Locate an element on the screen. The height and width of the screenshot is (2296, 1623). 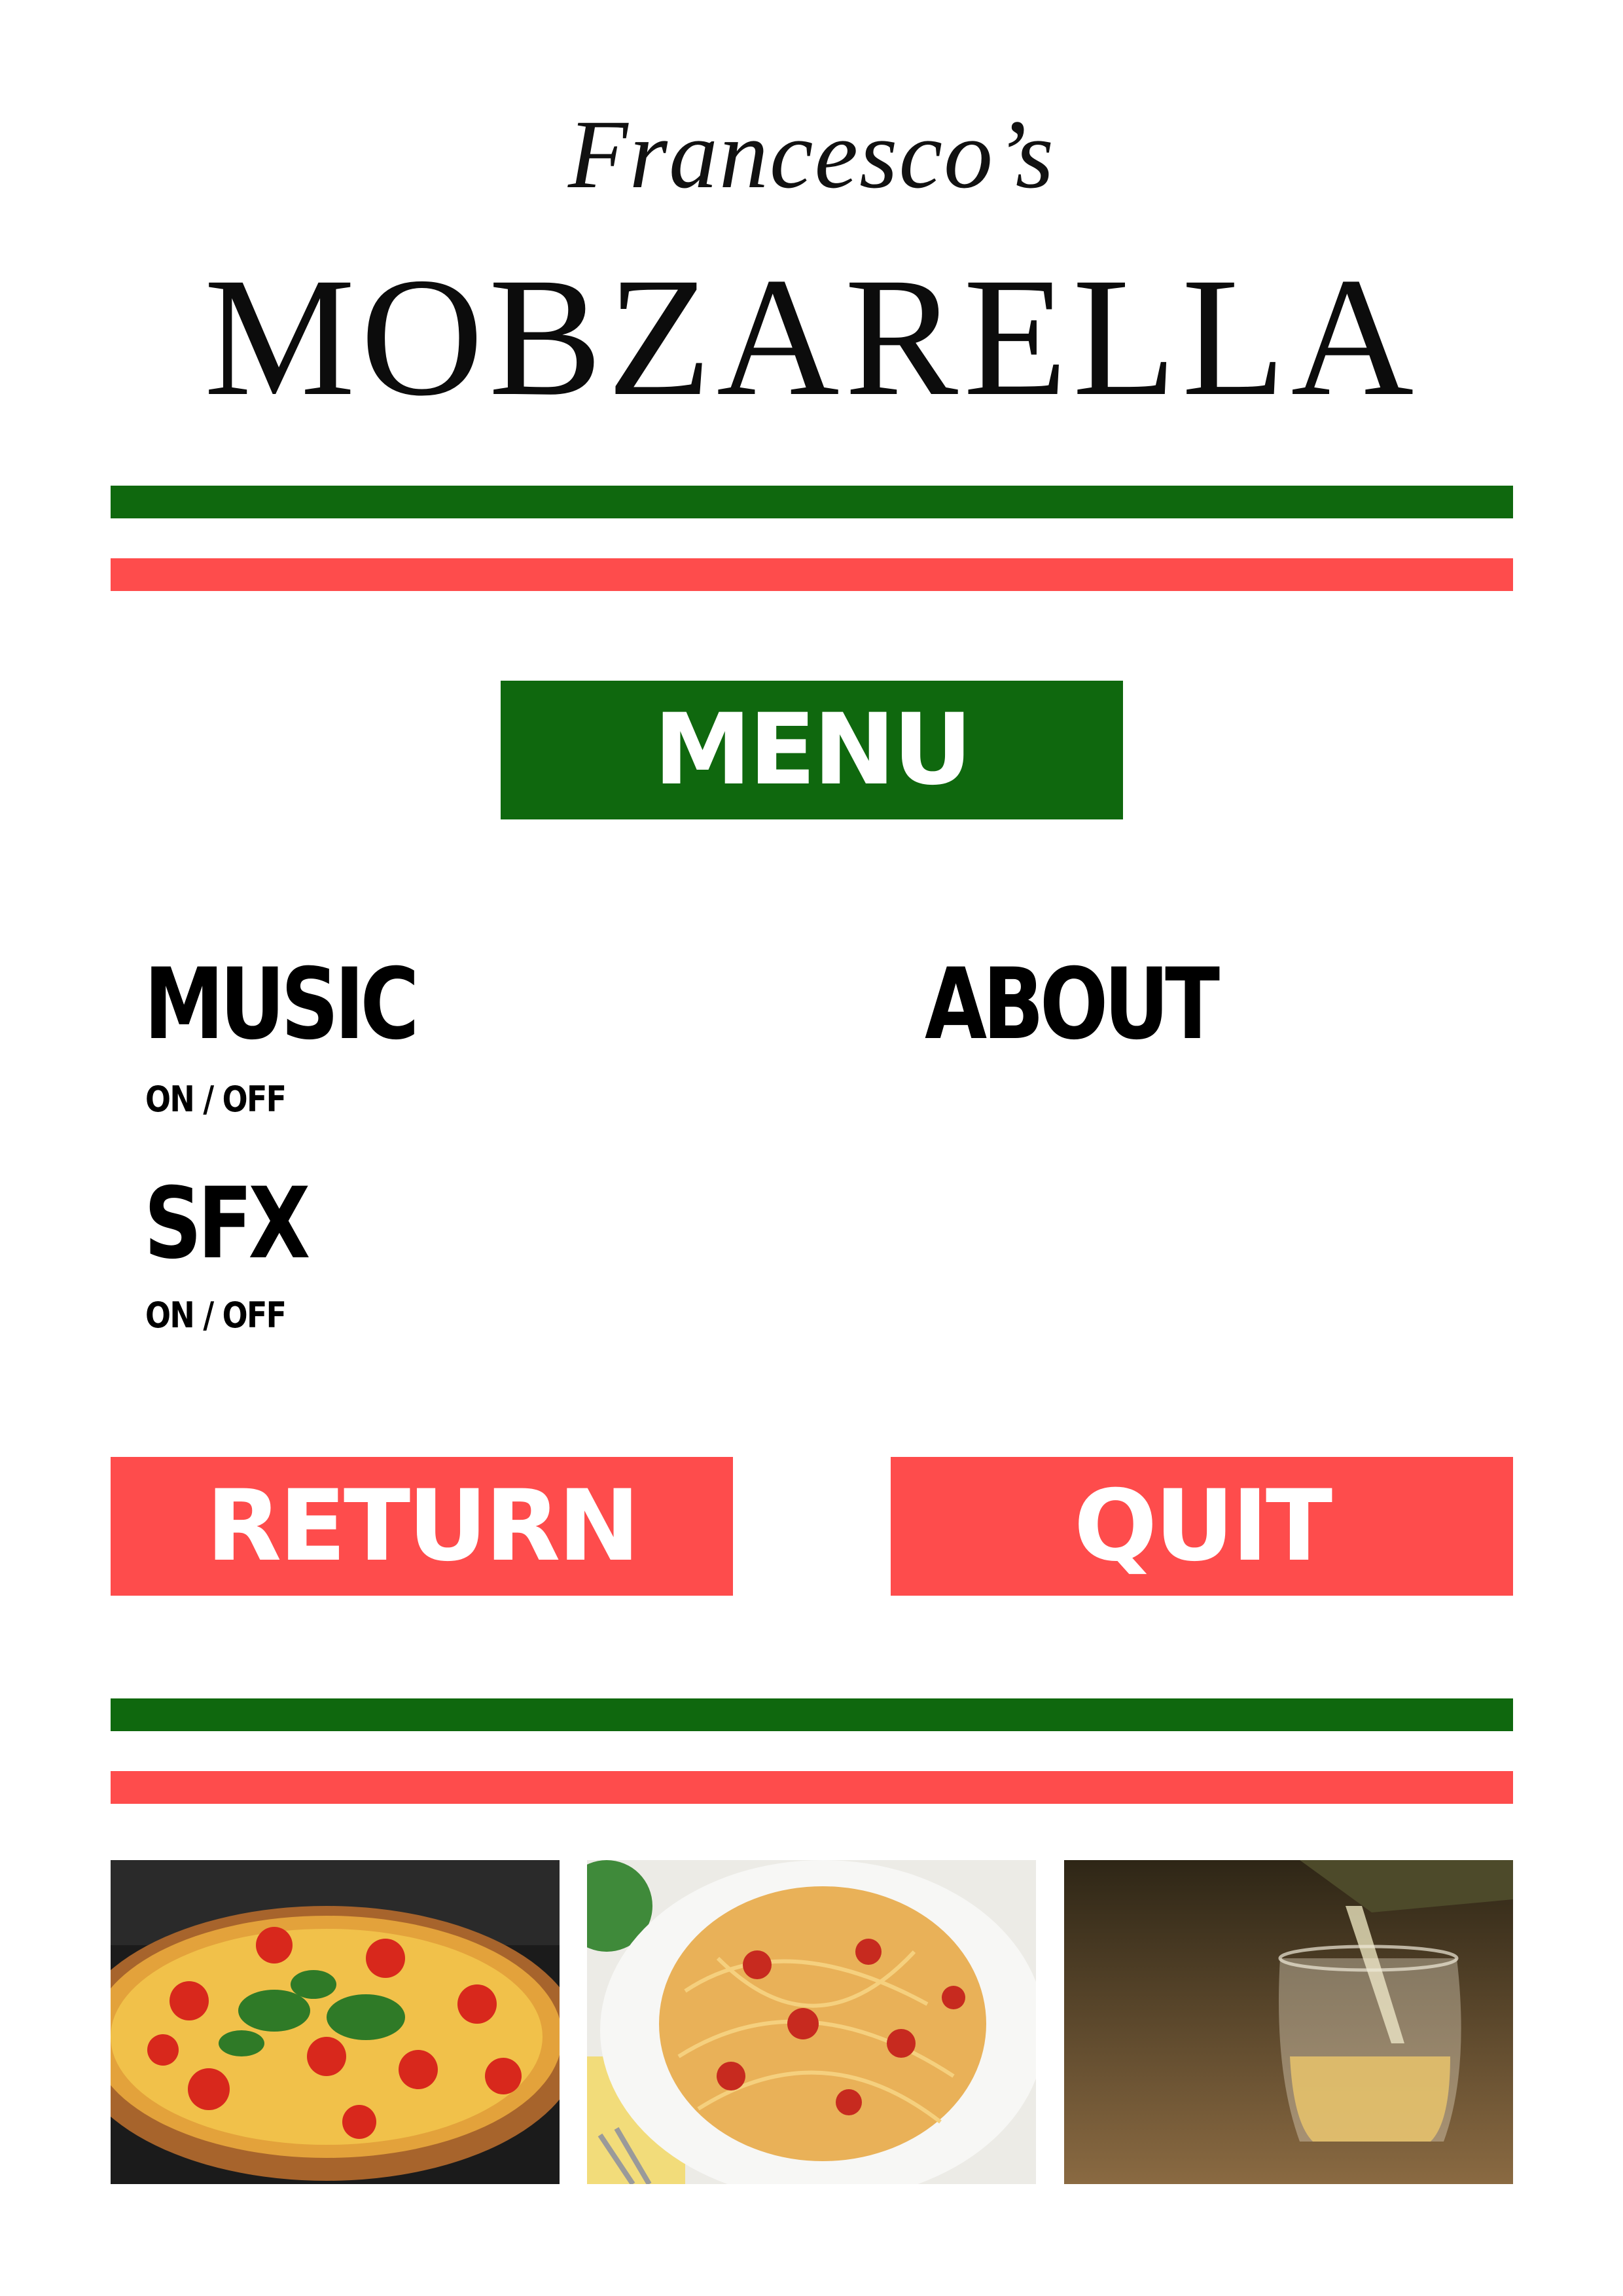
top-green-stripe is located at coordinates (812, 502).